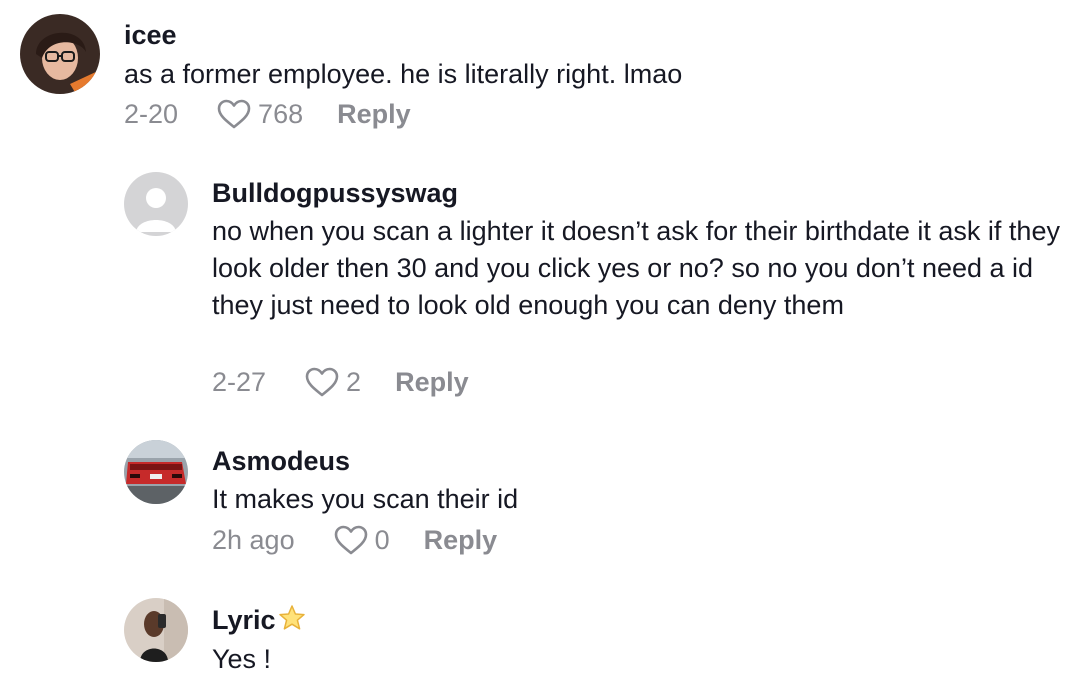 The image size is (1078, 682). What do you see at coordinates (335, 193) in the screenshot?
I see `comment-username: Bulldogpussyswag` at bounding box center [335, 193].